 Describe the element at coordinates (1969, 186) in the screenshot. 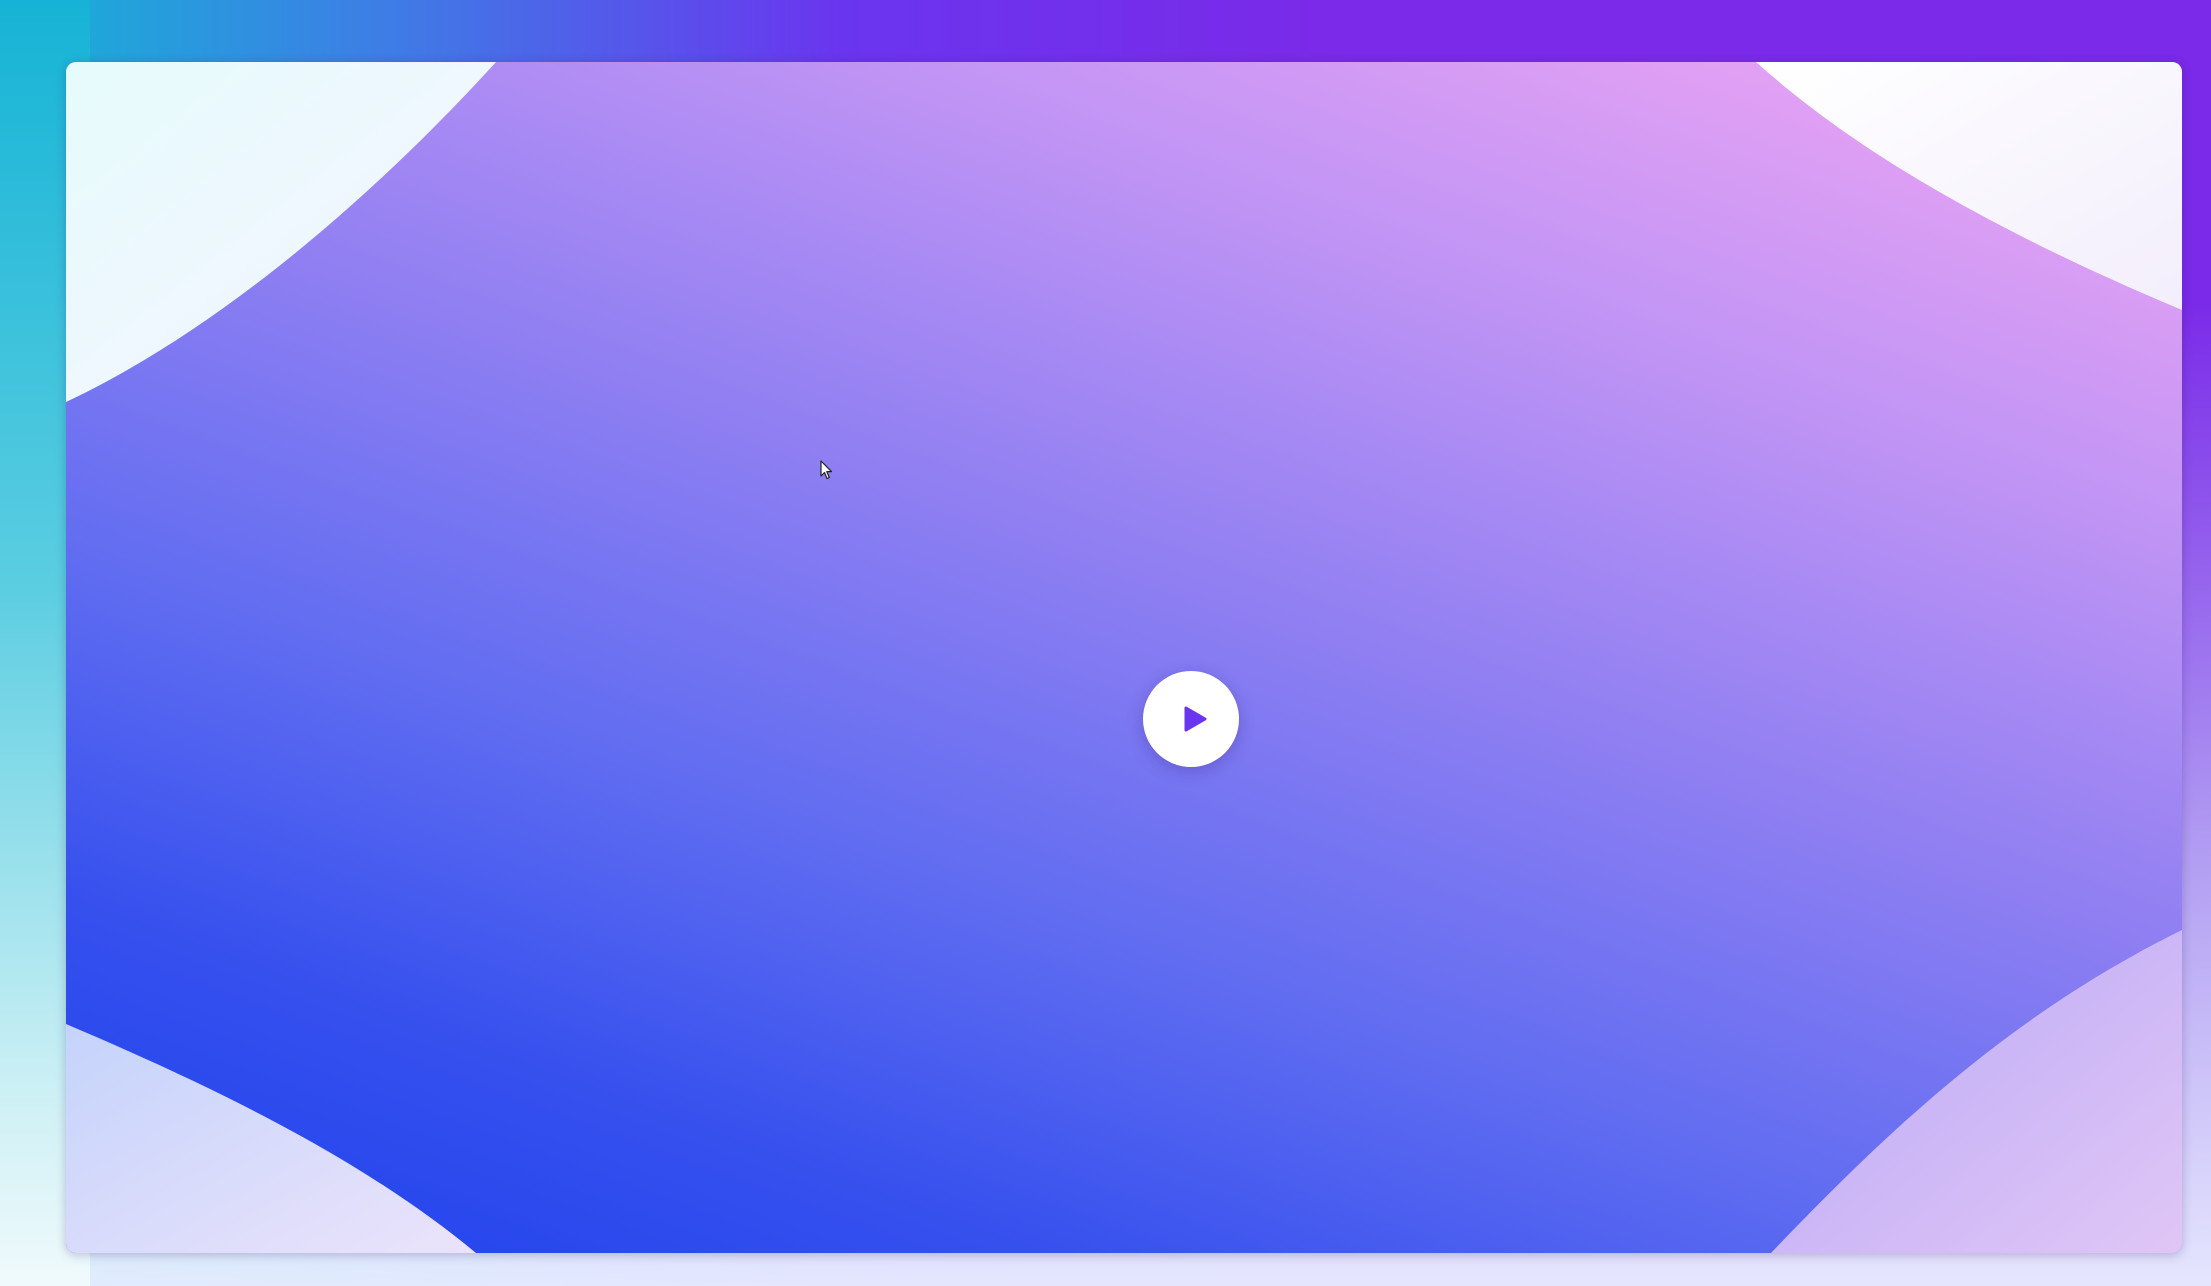

I see `poster-corner-top-right` at that location.